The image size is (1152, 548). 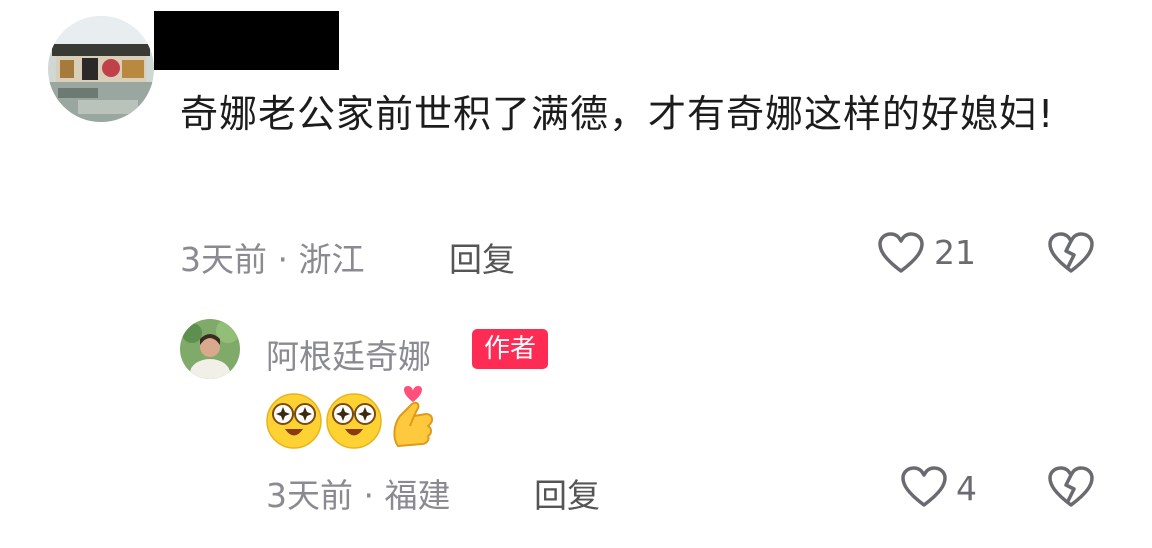 What do you see at coordinates (101, 69) in the screenshot?
I see `commenter-avatar` at bounding box center [101, 69].